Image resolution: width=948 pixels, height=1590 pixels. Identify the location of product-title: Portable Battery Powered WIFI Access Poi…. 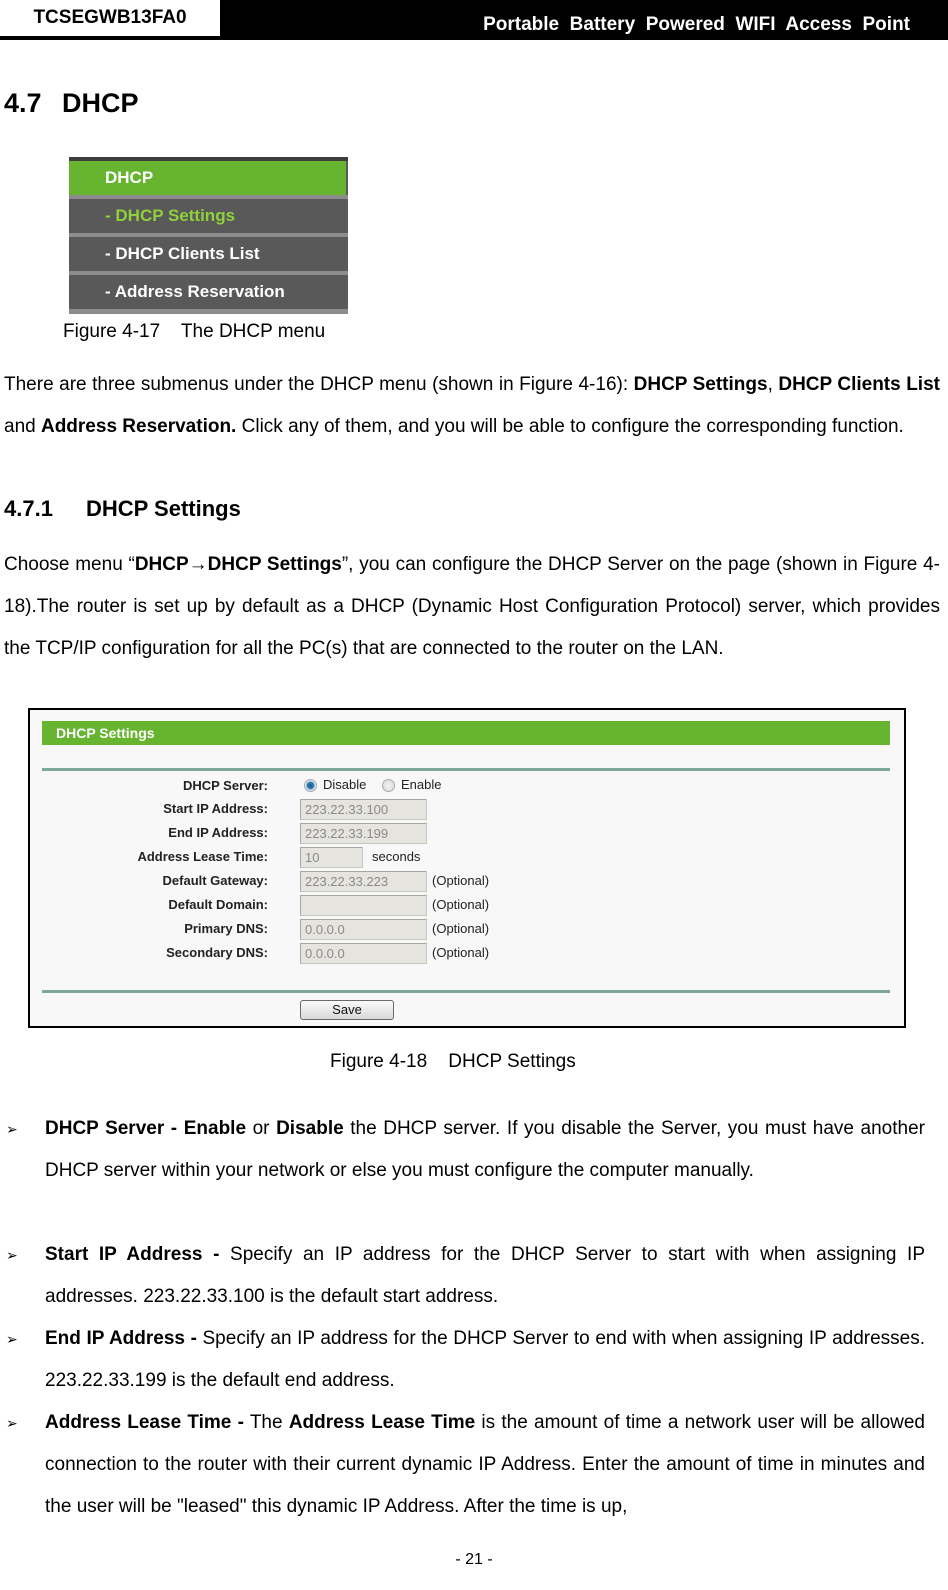
(696, 24).